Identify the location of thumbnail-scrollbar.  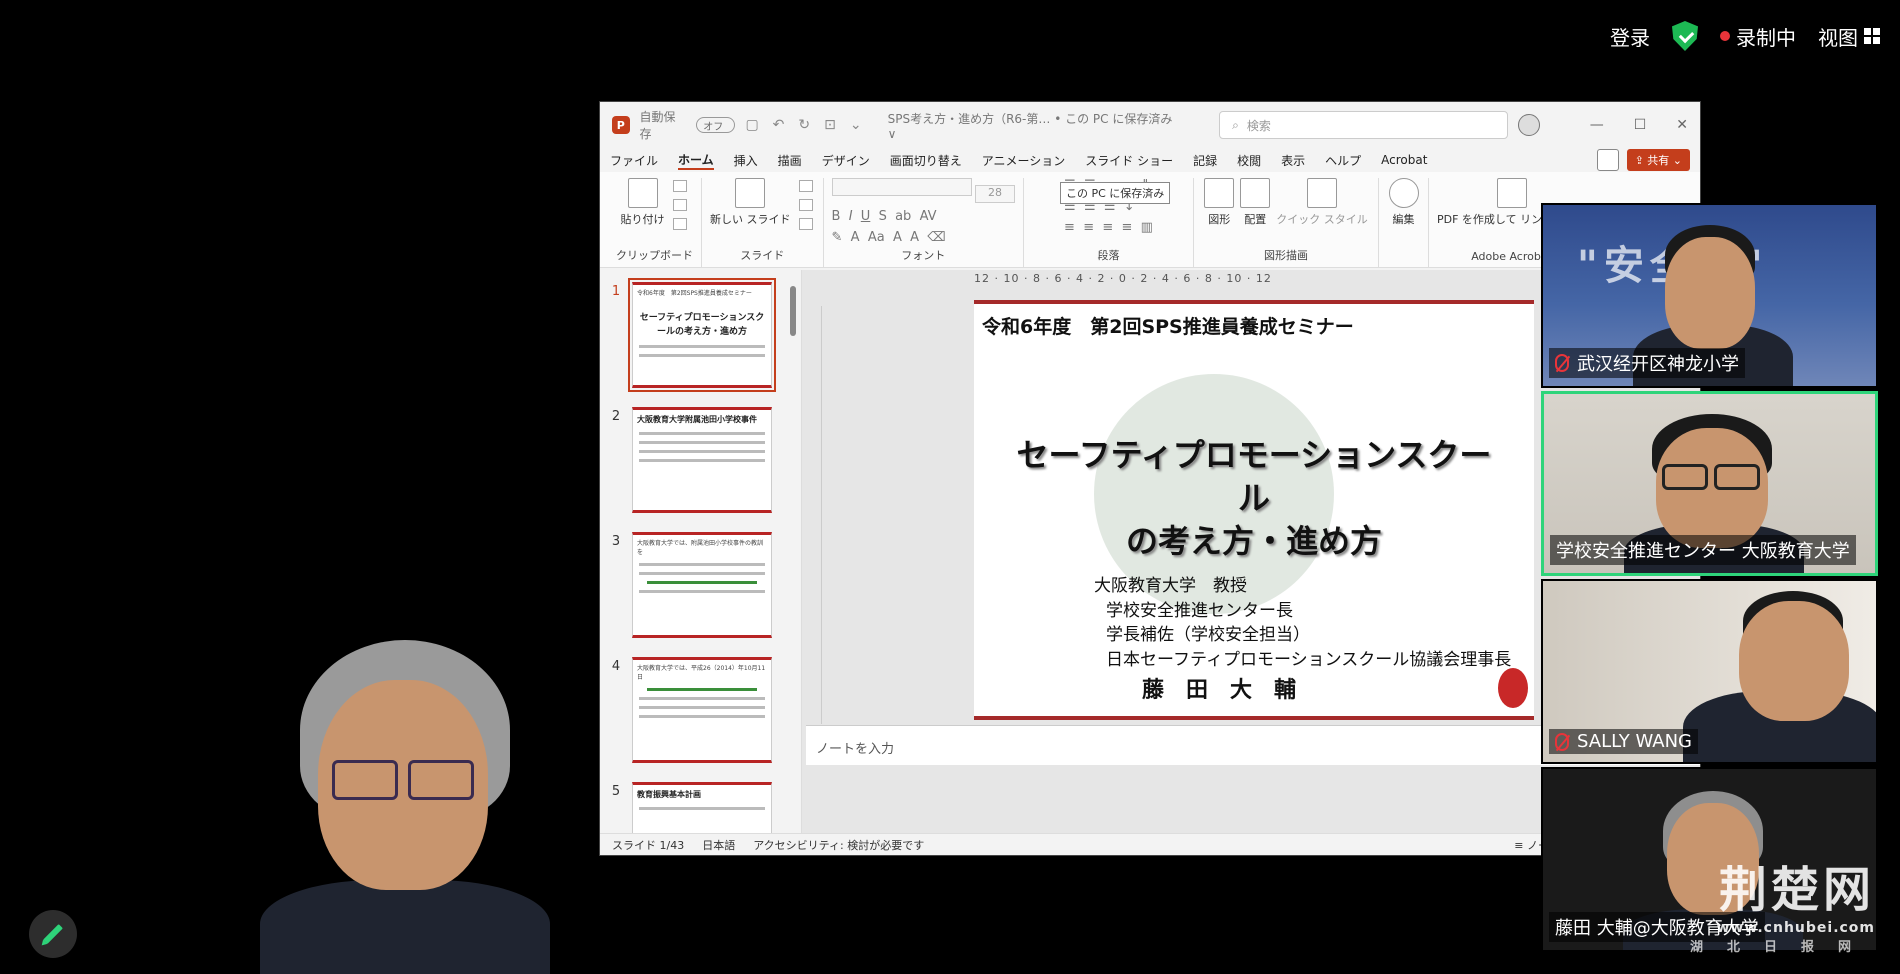
(793, 554).